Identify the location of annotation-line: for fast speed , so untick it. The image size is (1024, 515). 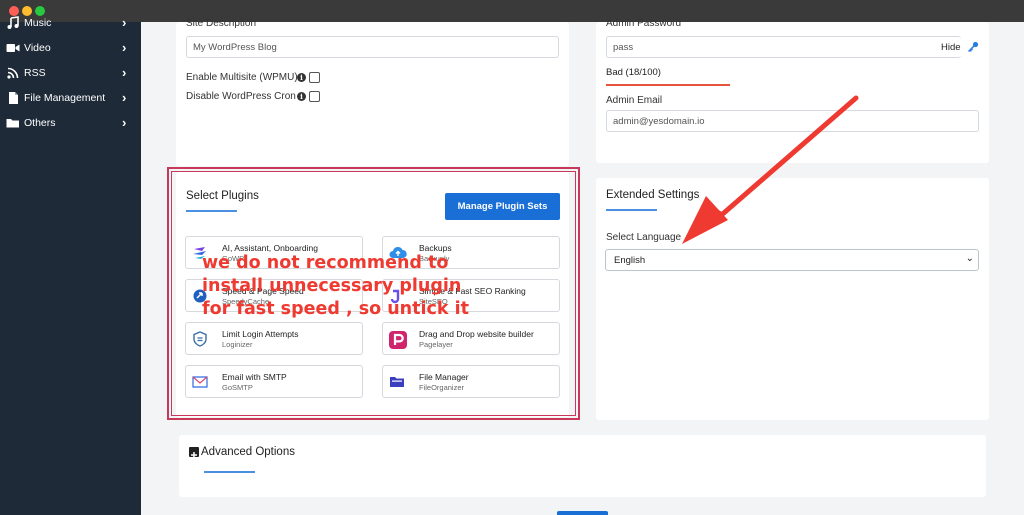
(335, 309).